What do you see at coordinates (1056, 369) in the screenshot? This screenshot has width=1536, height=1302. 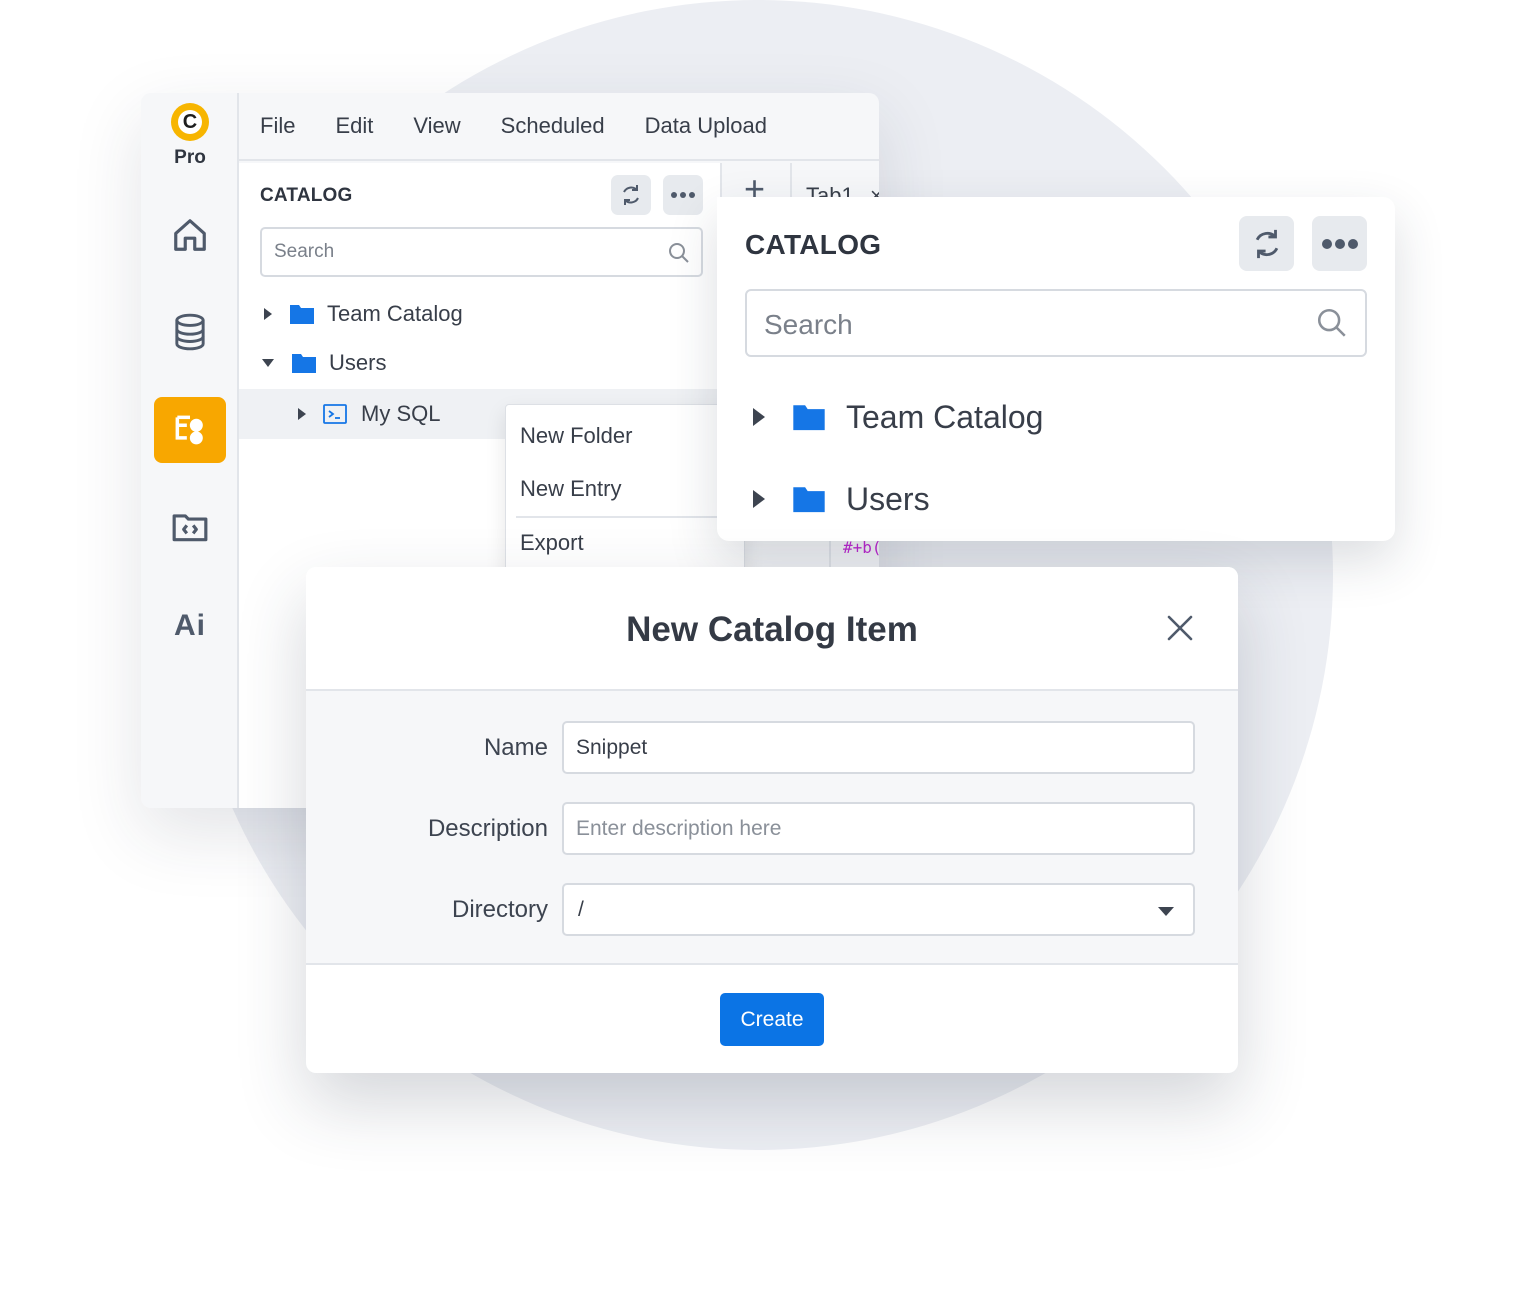 I see `catalog-zoom-card: CATALOG Team Catalog Users` at bounding box center [1056, 369].